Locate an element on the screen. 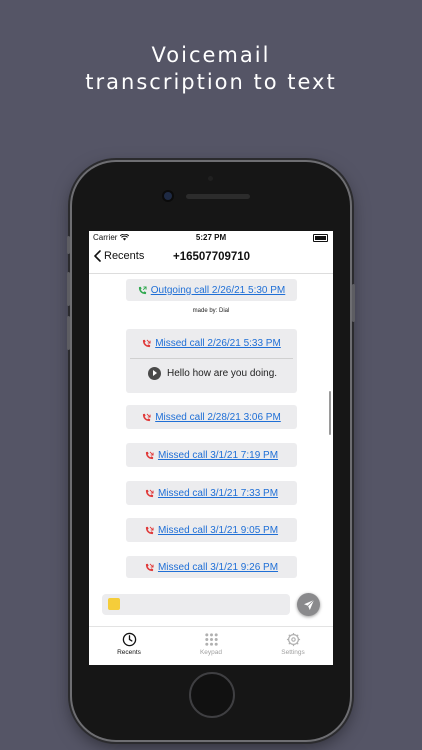 Image resolution: width=422 pixels, height=750 pixels. message-bubble-outgoing: Outgoing call 2/26/21 5:30 PM is located at coordinates (211, 290).